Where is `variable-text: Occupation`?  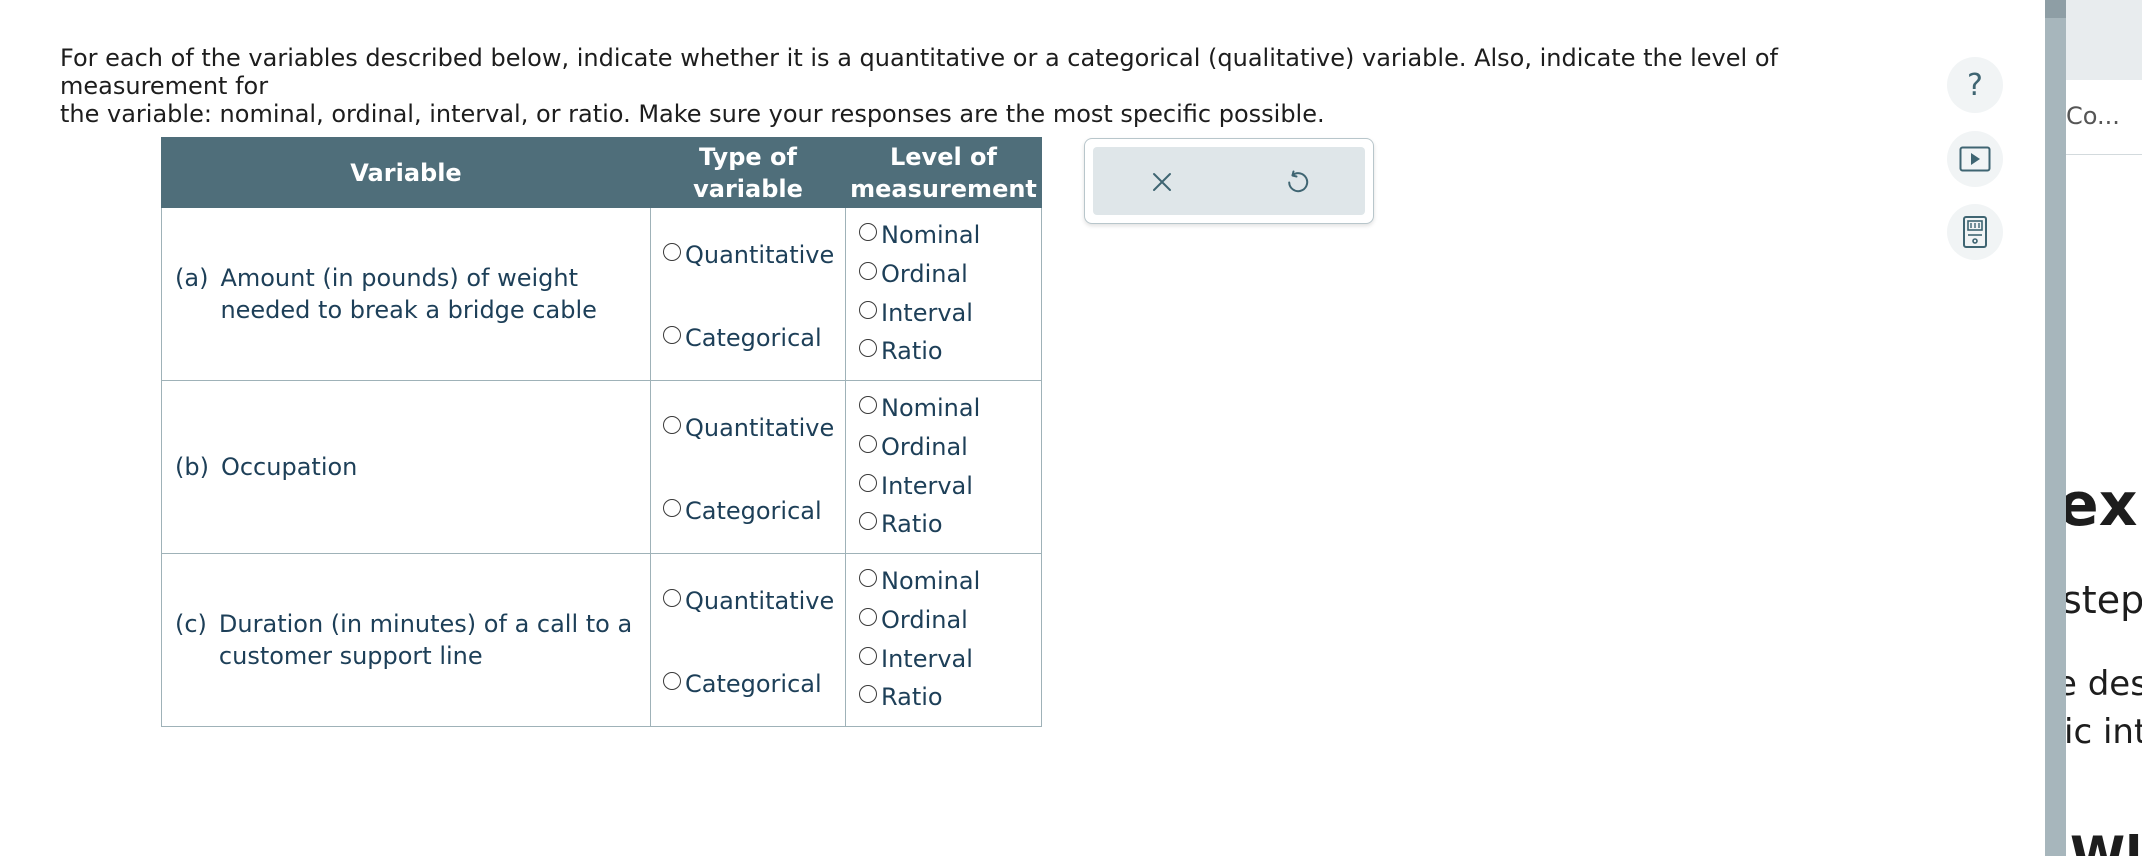
variable-text: Occupation is located at coordinates (289, 467).